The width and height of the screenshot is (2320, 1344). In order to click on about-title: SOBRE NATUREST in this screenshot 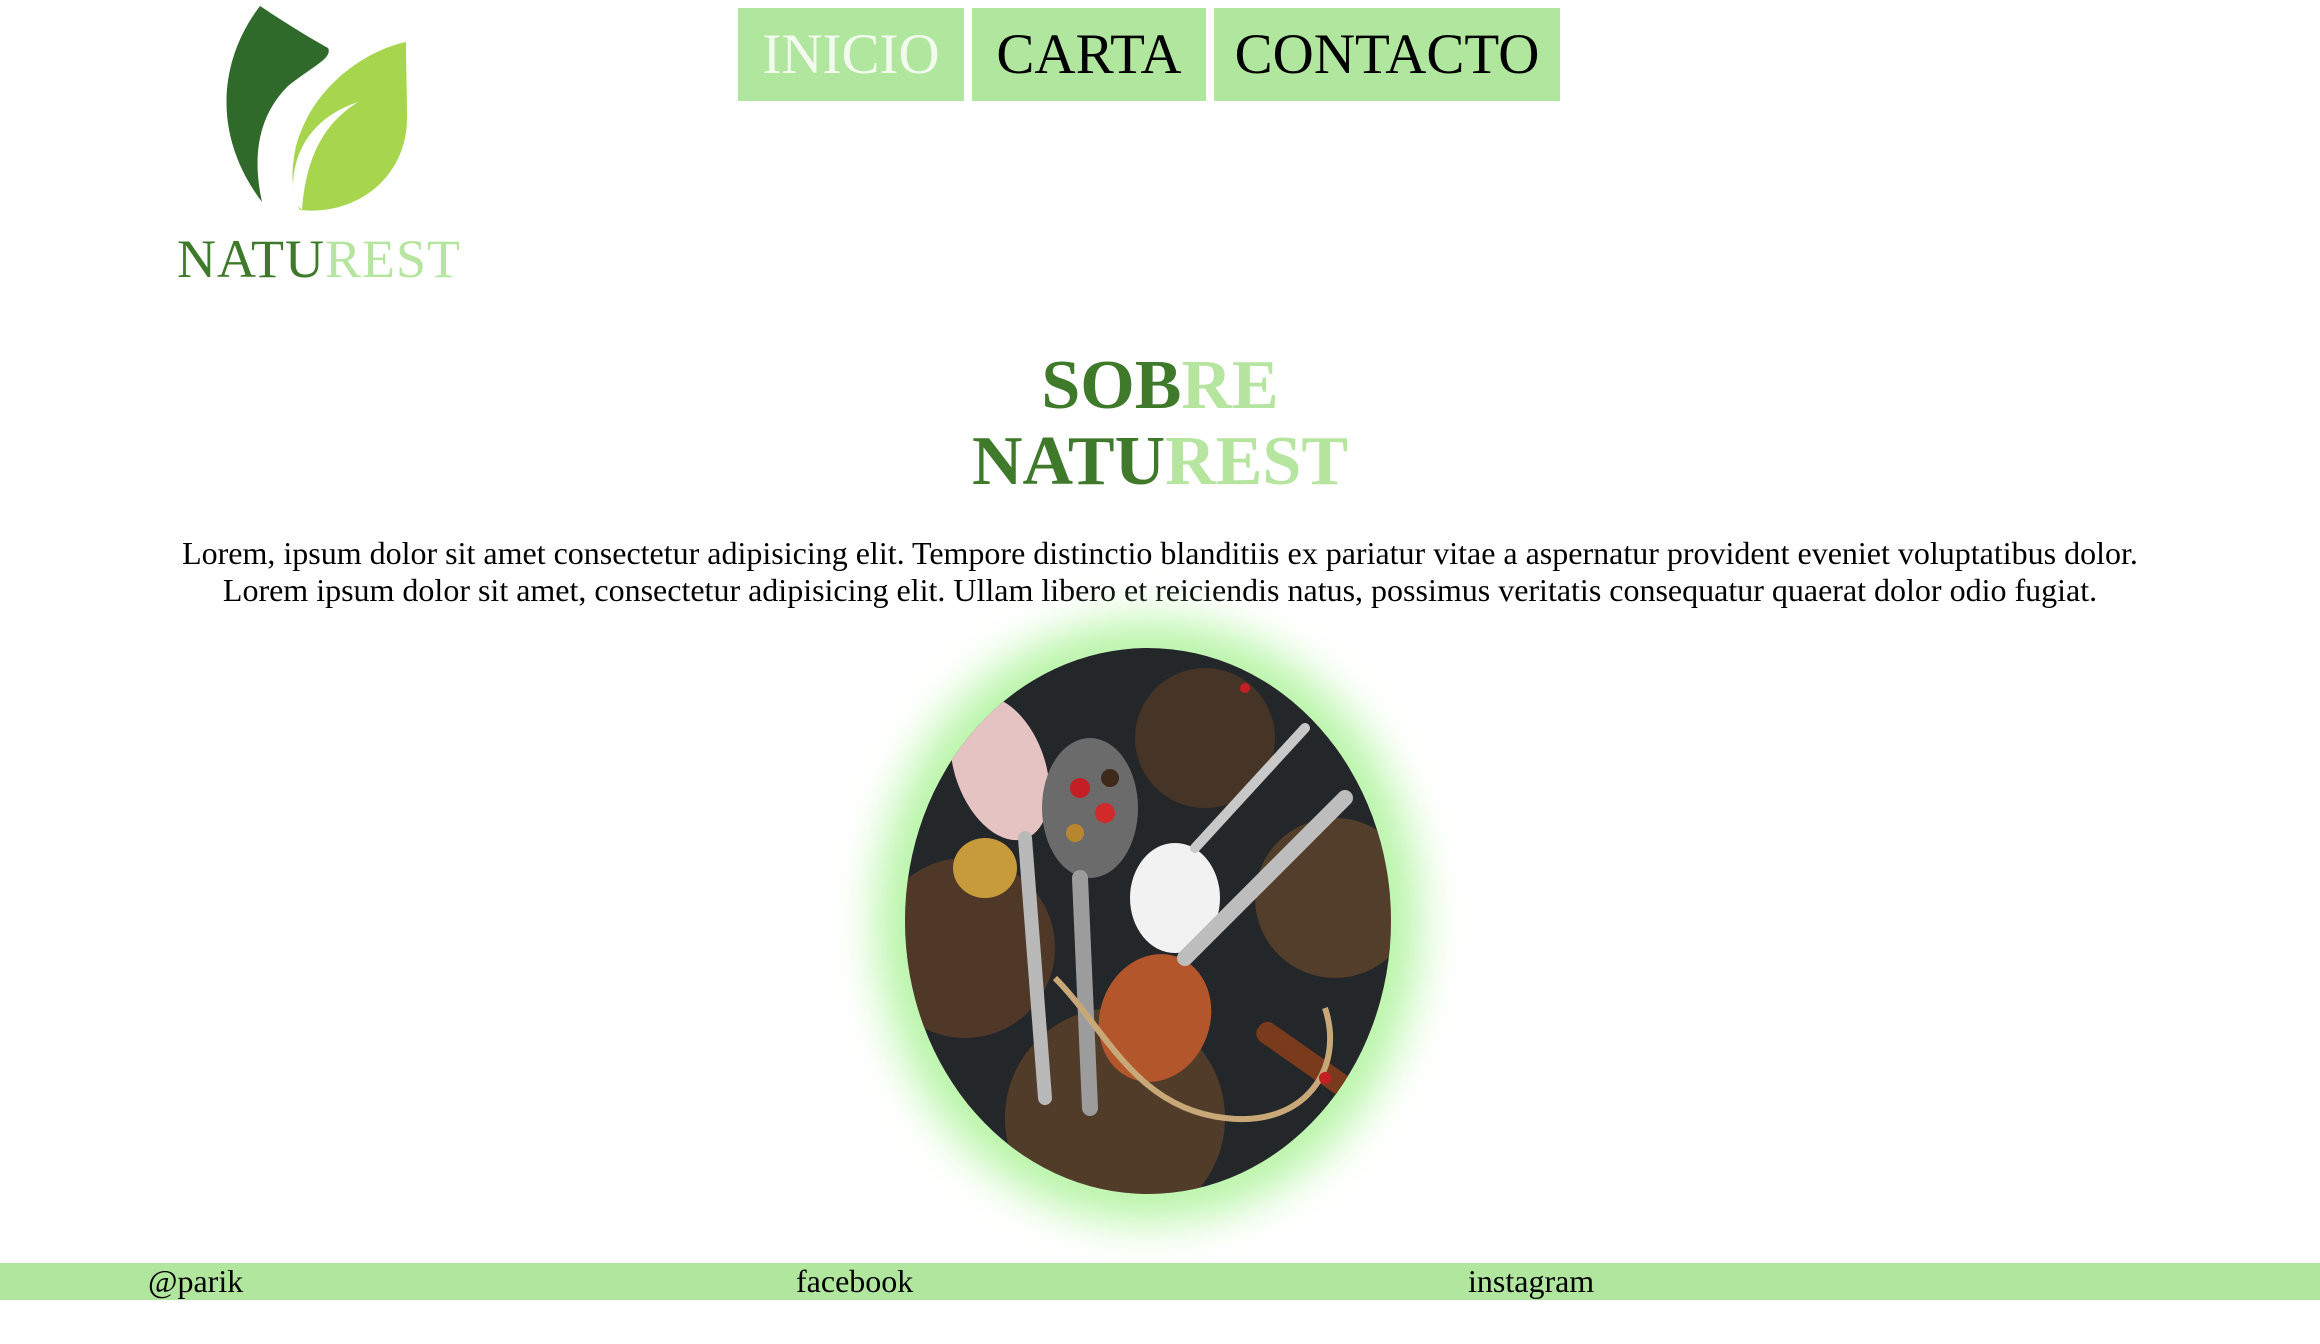, I will do `click(1160, 424)`.